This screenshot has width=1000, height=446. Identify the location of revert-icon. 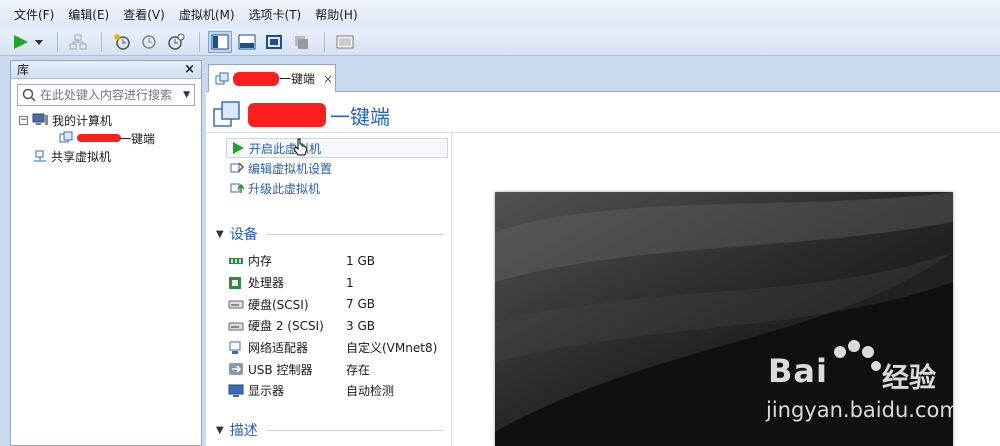
(149, 41).